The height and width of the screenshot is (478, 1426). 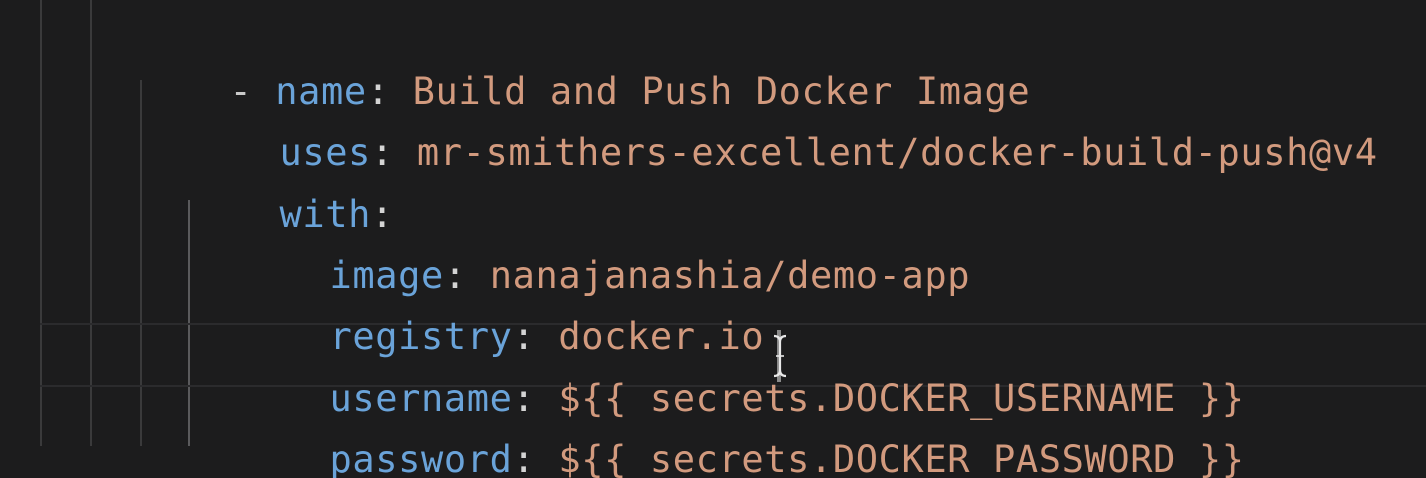 I want to click on code-line-with: with:, so click(x=291, y=192).